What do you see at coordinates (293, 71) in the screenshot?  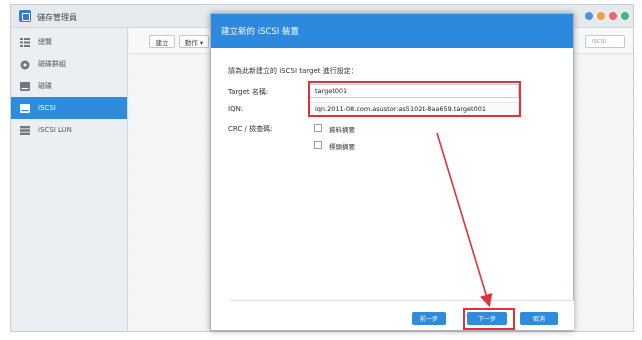 I see `dialog-intro: 請為此新建立的 iSCSI target 進行設定：` at bounding box center [293, 71].